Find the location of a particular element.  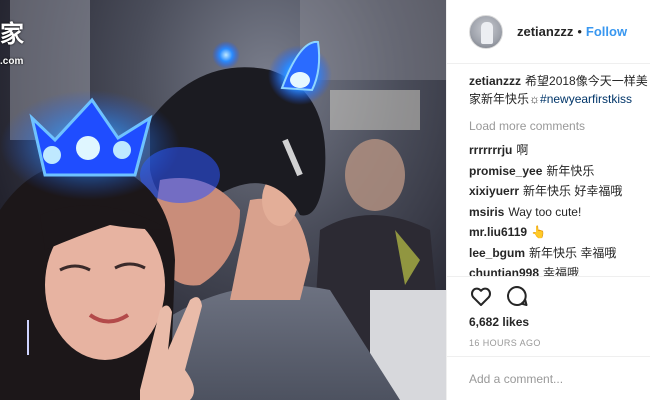

caption-line-2: 家新年快乐☼#newyearfirstkiss is located at coordinates (559, 99).